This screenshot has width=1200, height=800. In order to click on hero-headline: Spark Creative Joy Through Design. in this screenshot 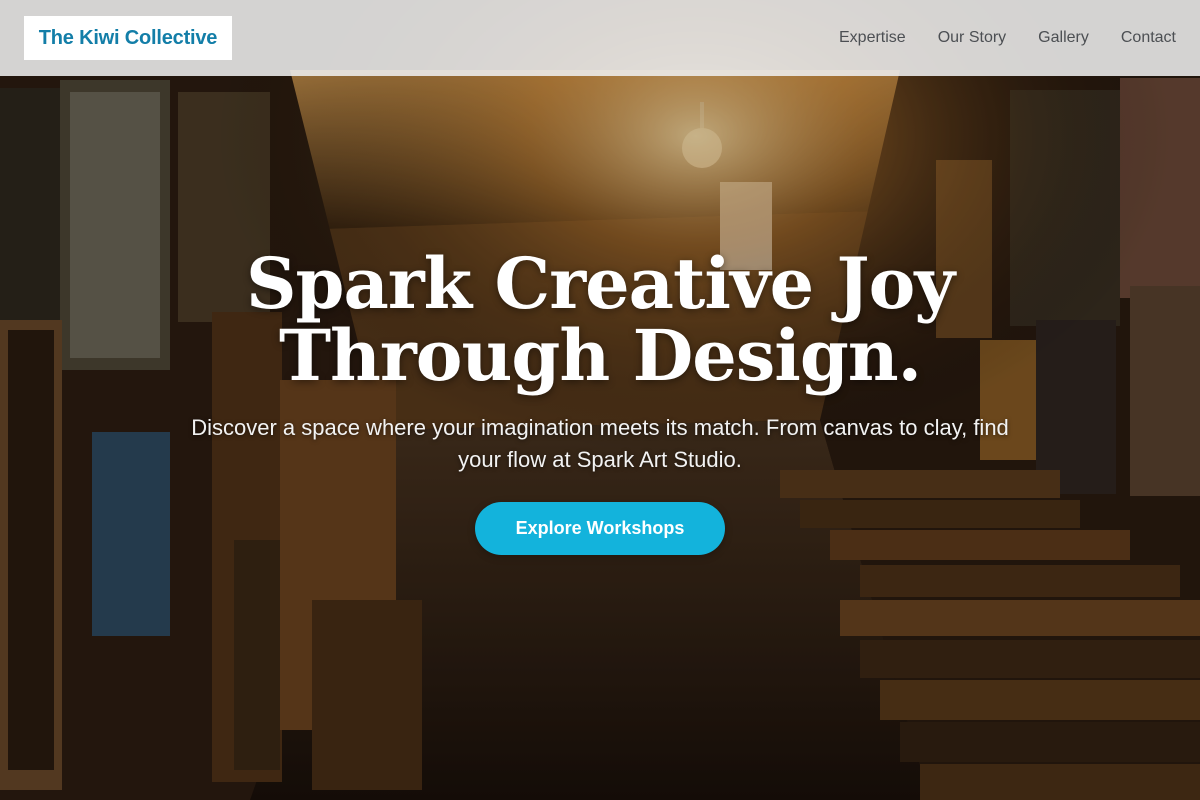, I will do `click(600, 319)`.